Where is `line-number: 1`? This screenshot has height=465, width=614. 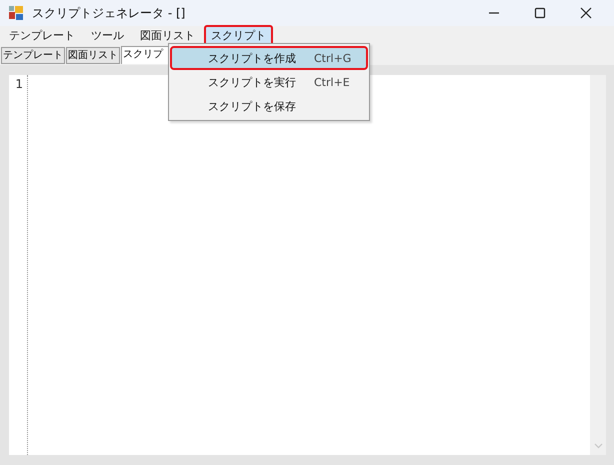
line-number: 1 is located at coordinates (19, 84).